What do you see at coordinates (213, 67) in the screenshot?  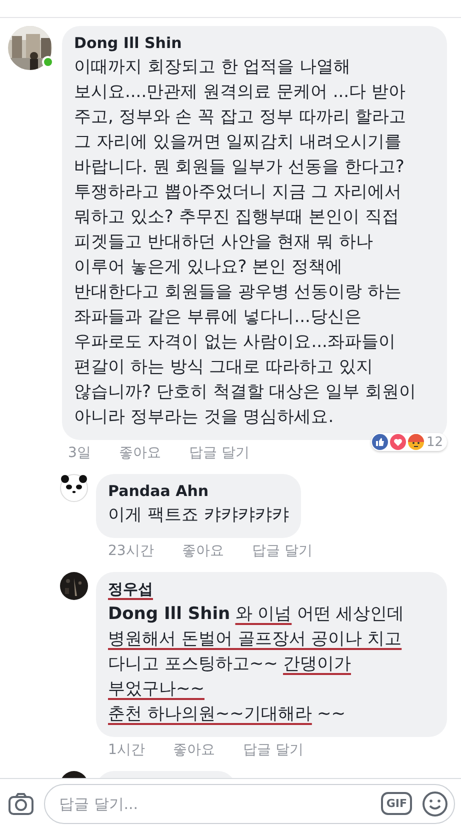 I see `comment-text: 이때까지 회장되고 한 업적을 나열해` at bounding box center [213, 67].